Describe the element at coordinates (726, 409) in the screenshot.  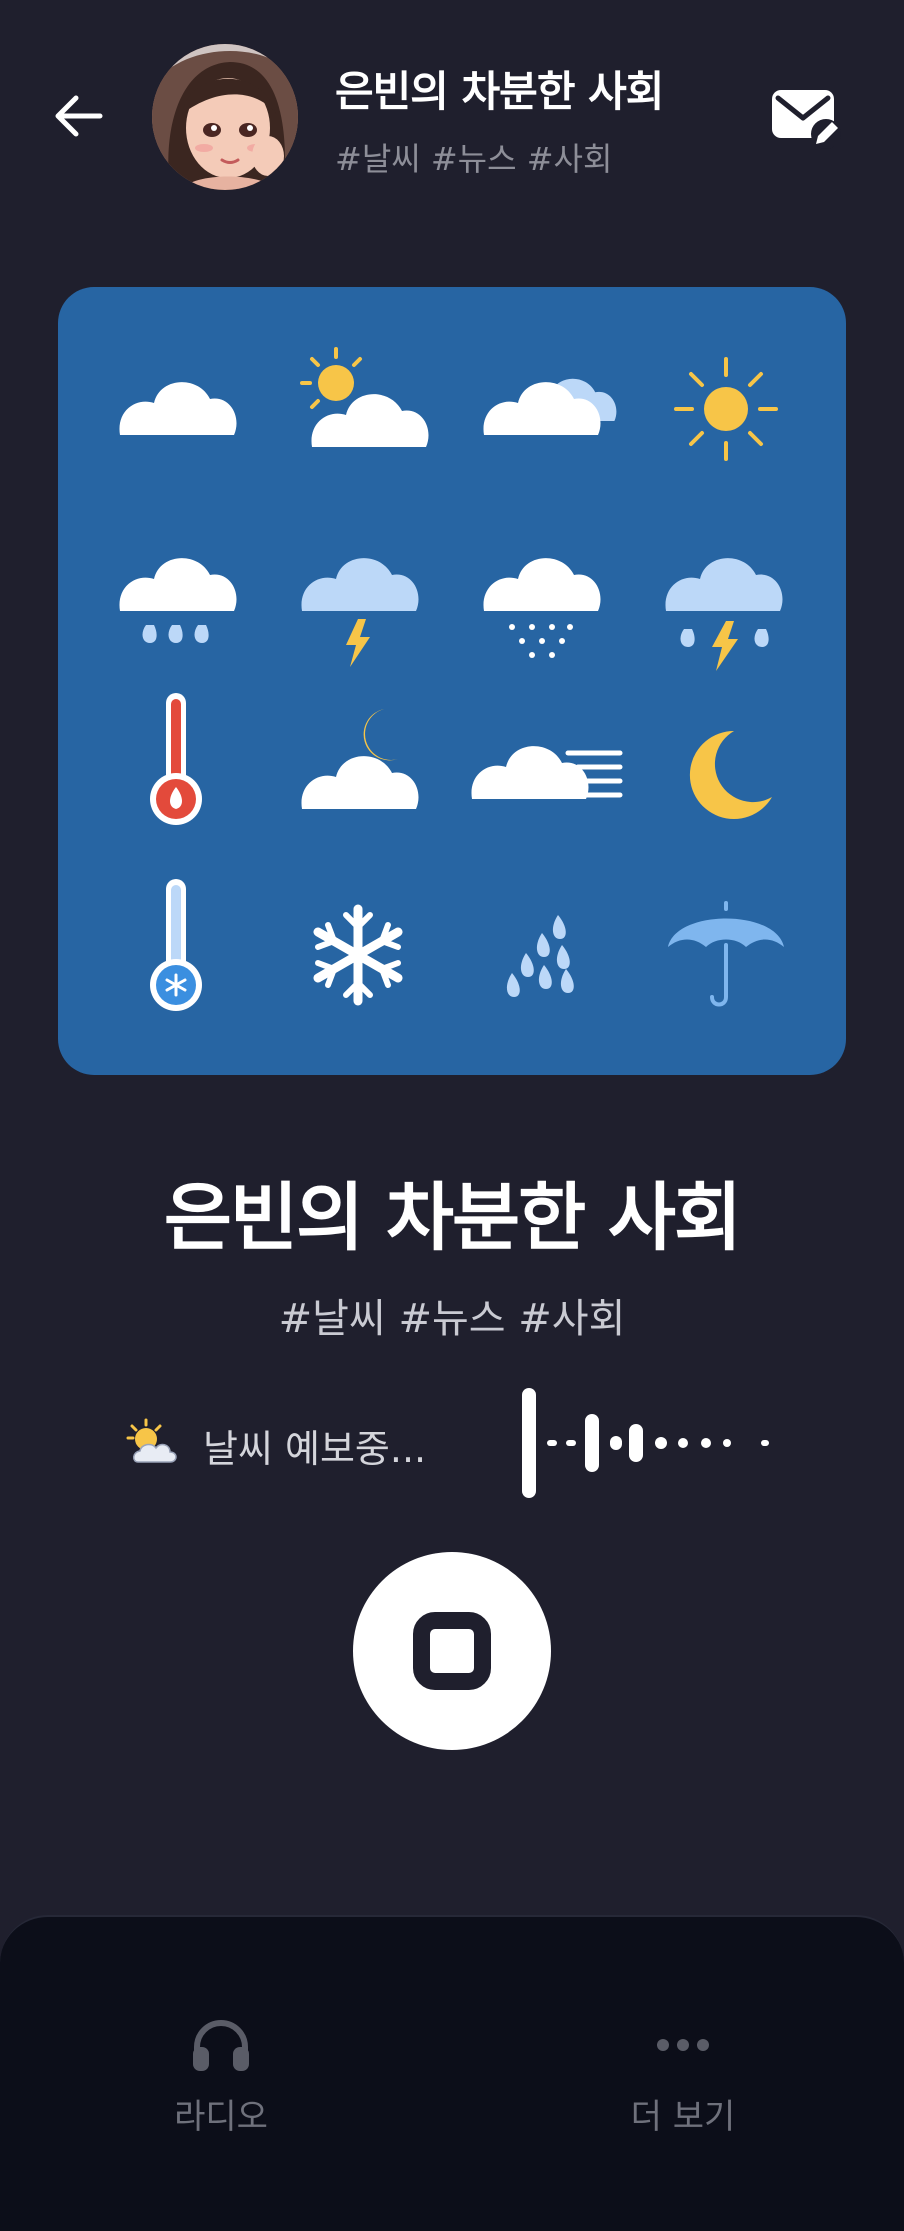
I see `sun-icon` at that location.